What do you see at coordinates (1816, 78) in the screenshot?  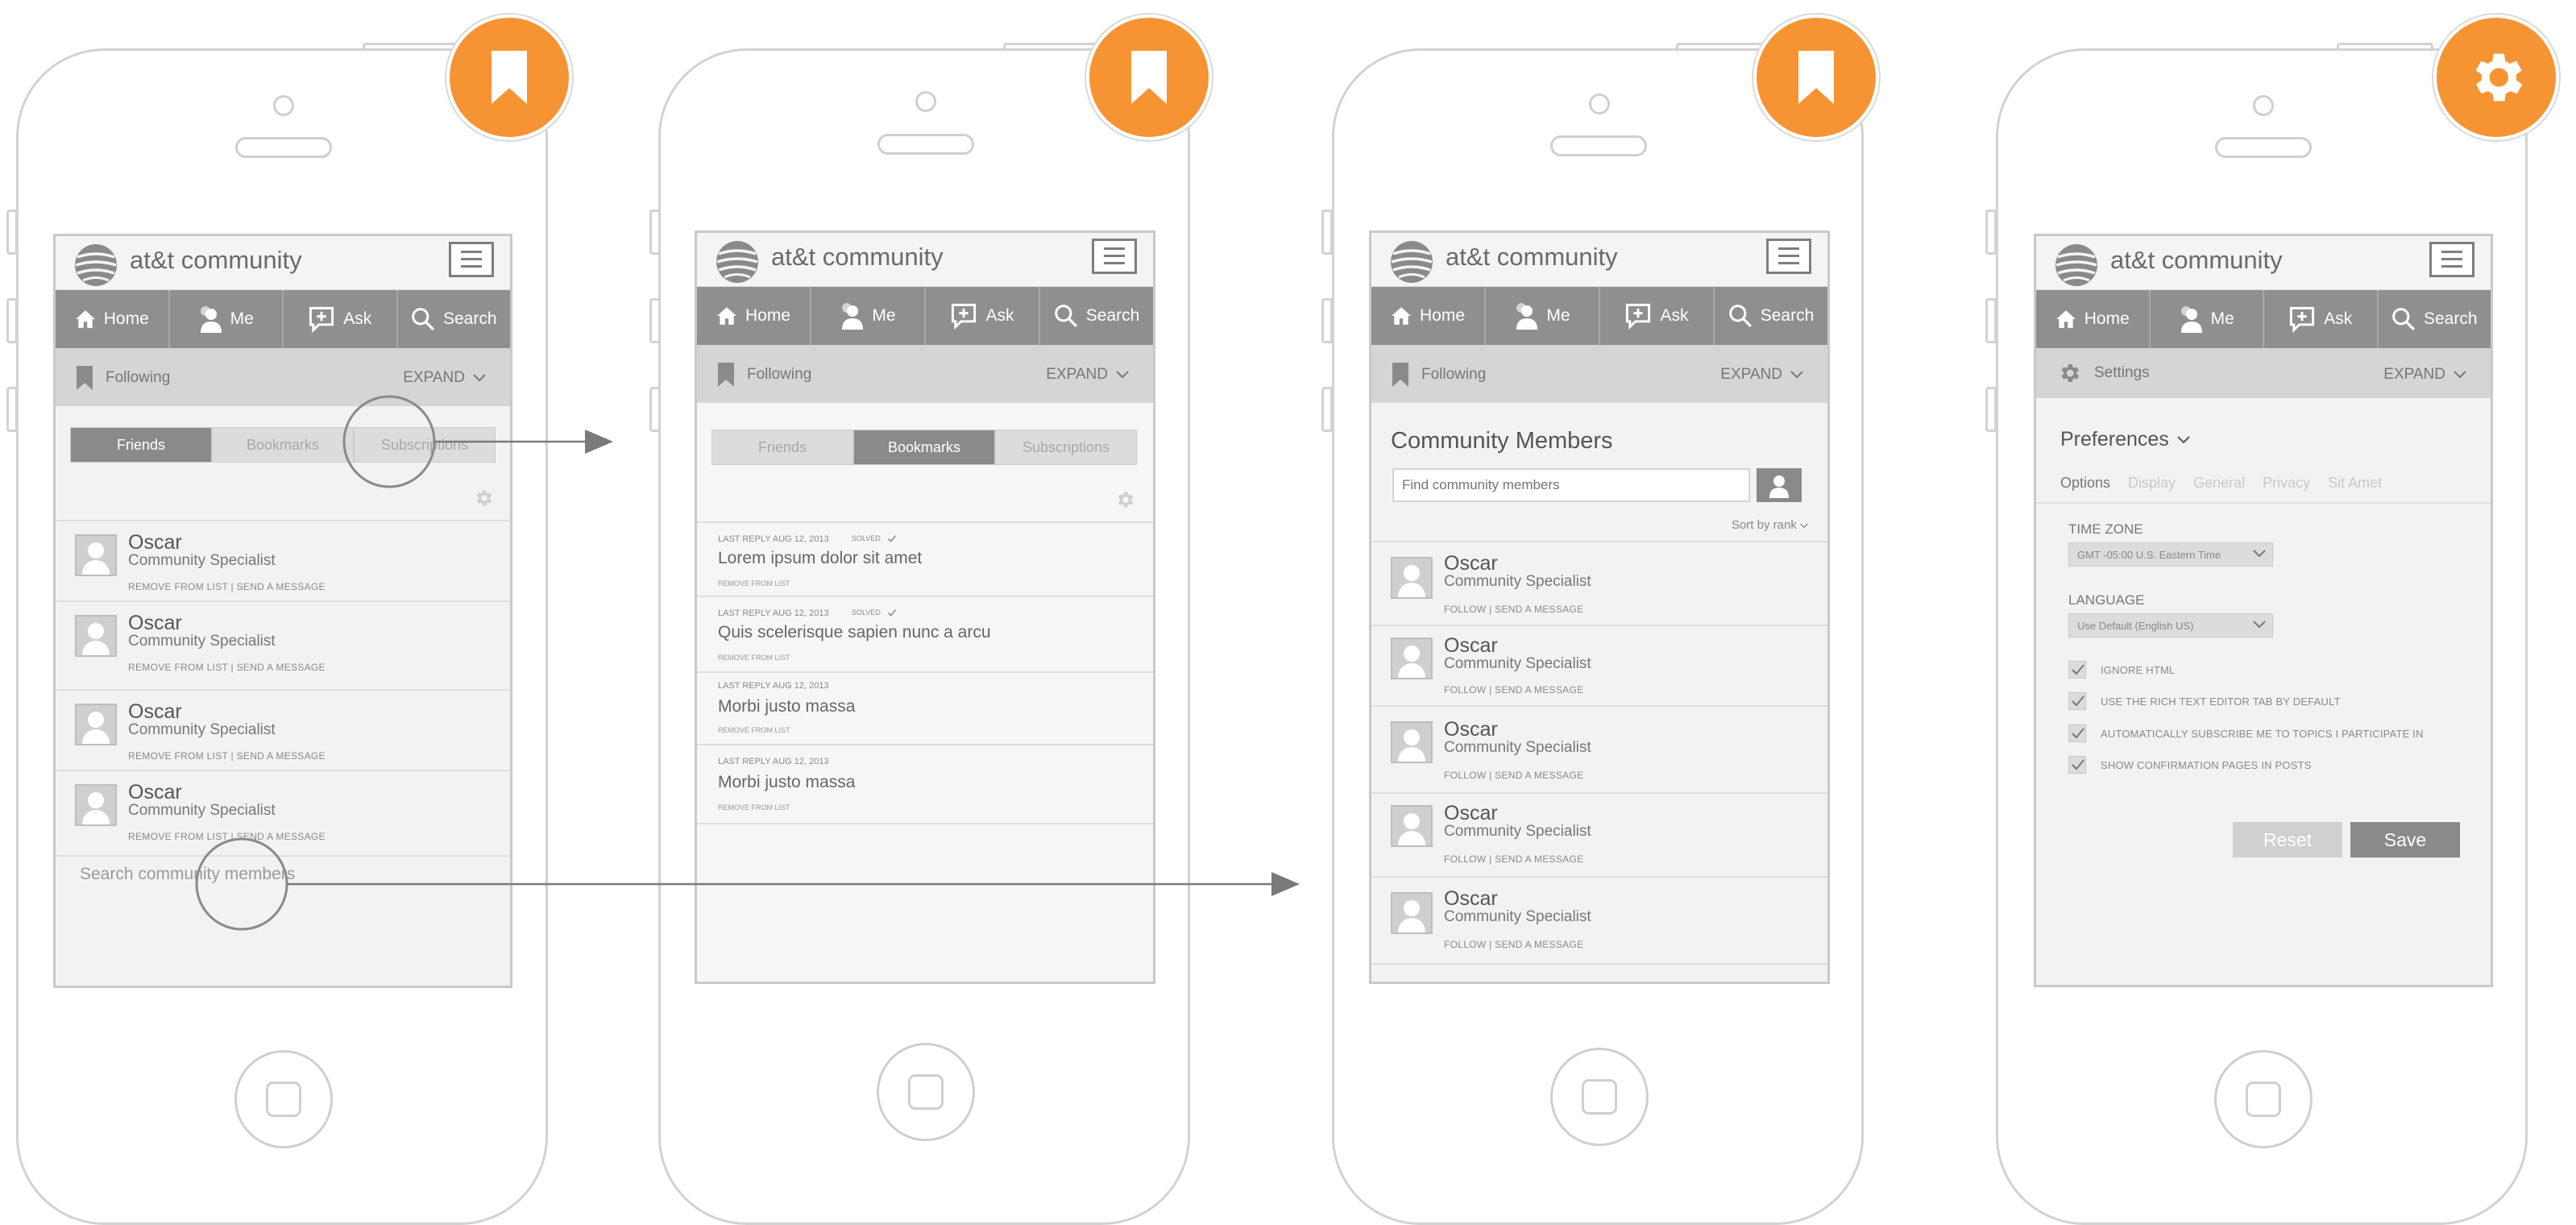 I see `bookmark-badge` at bounding box center [1816, 78].